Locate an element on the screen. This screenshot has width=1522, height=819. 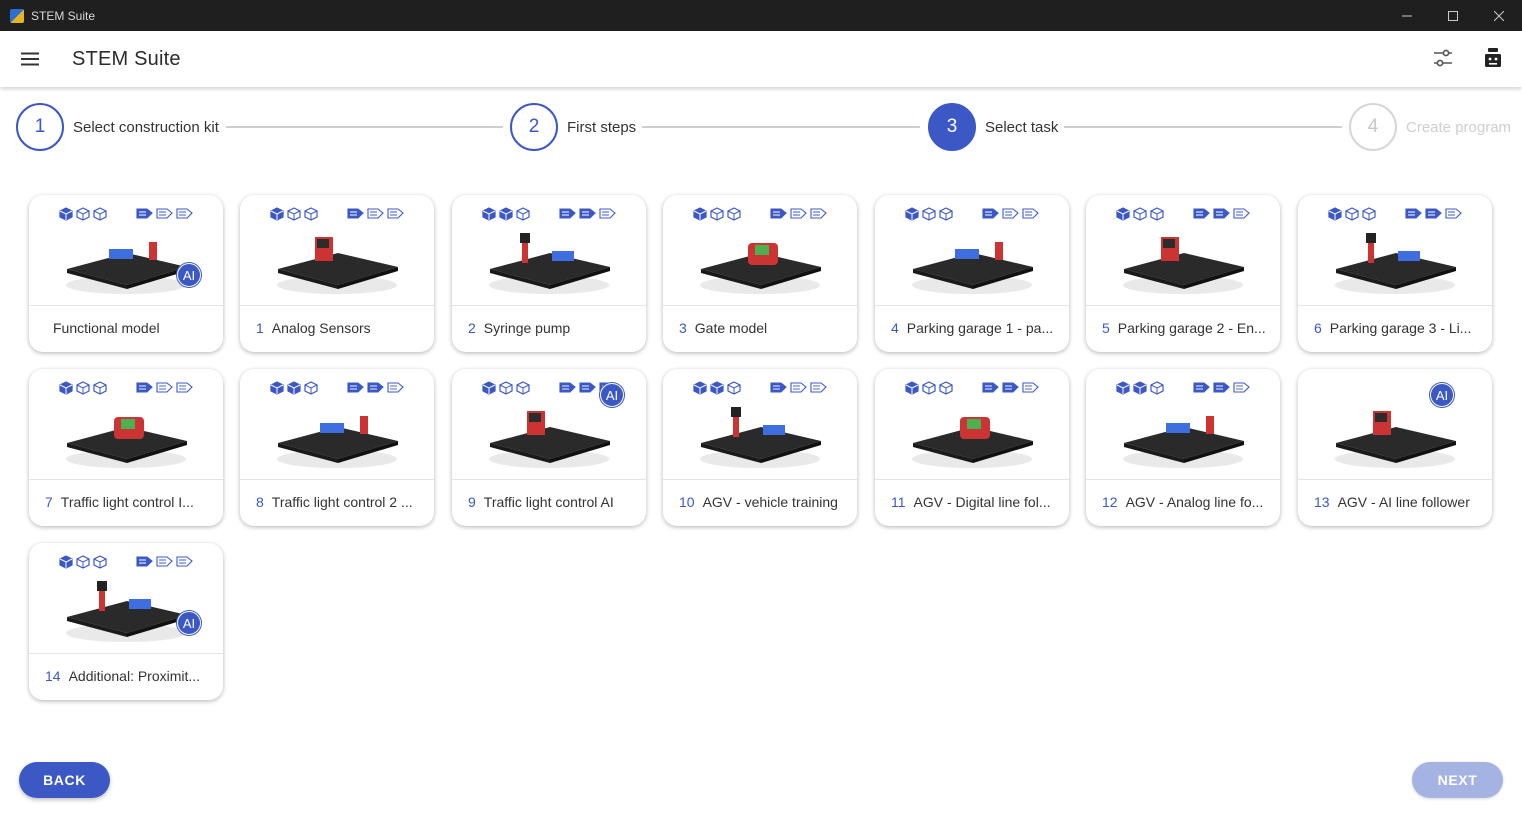
close-button is located at coordinates (1499, 15).